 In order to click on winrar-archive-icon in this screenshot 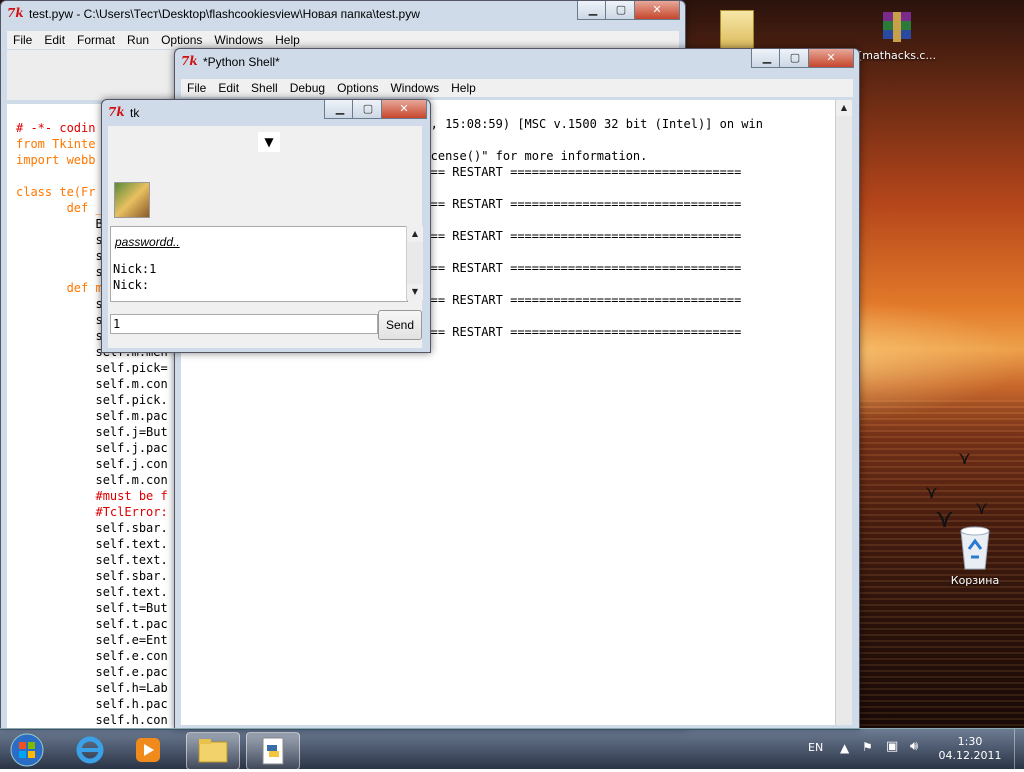, I will do `click(897, 27)`.